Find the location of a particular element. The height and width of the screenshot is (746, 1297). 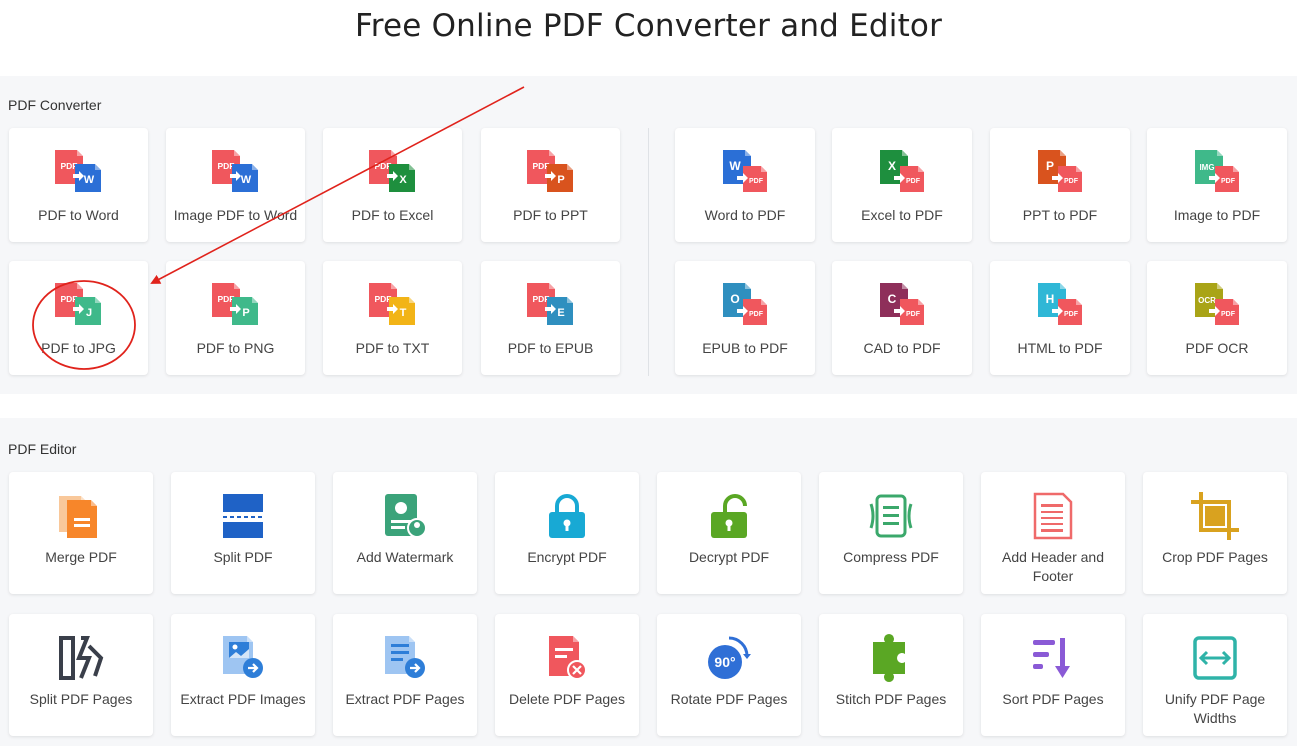

converter-card-cad-to-pdf: C PDF CAD to PDF is located at coordinates (902, 318).